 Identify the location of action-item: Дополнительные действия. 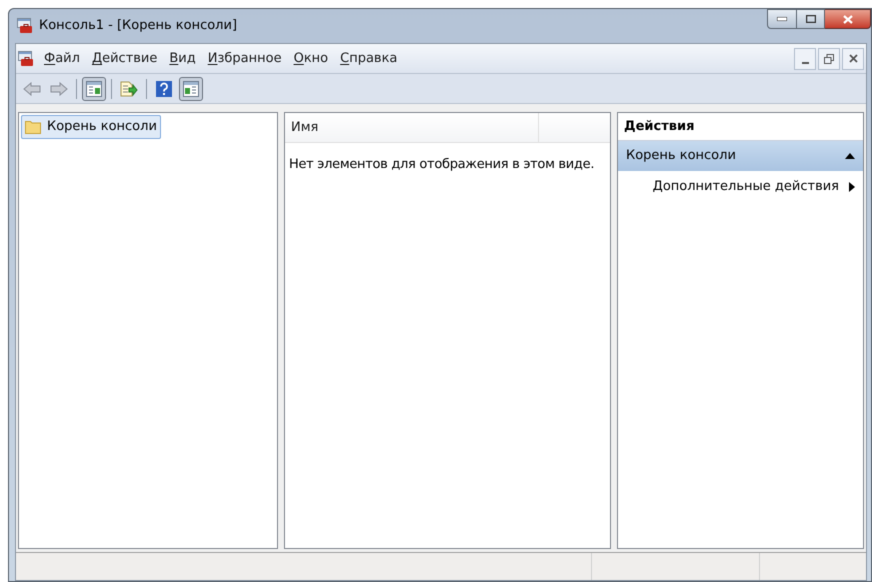
(740, 187).